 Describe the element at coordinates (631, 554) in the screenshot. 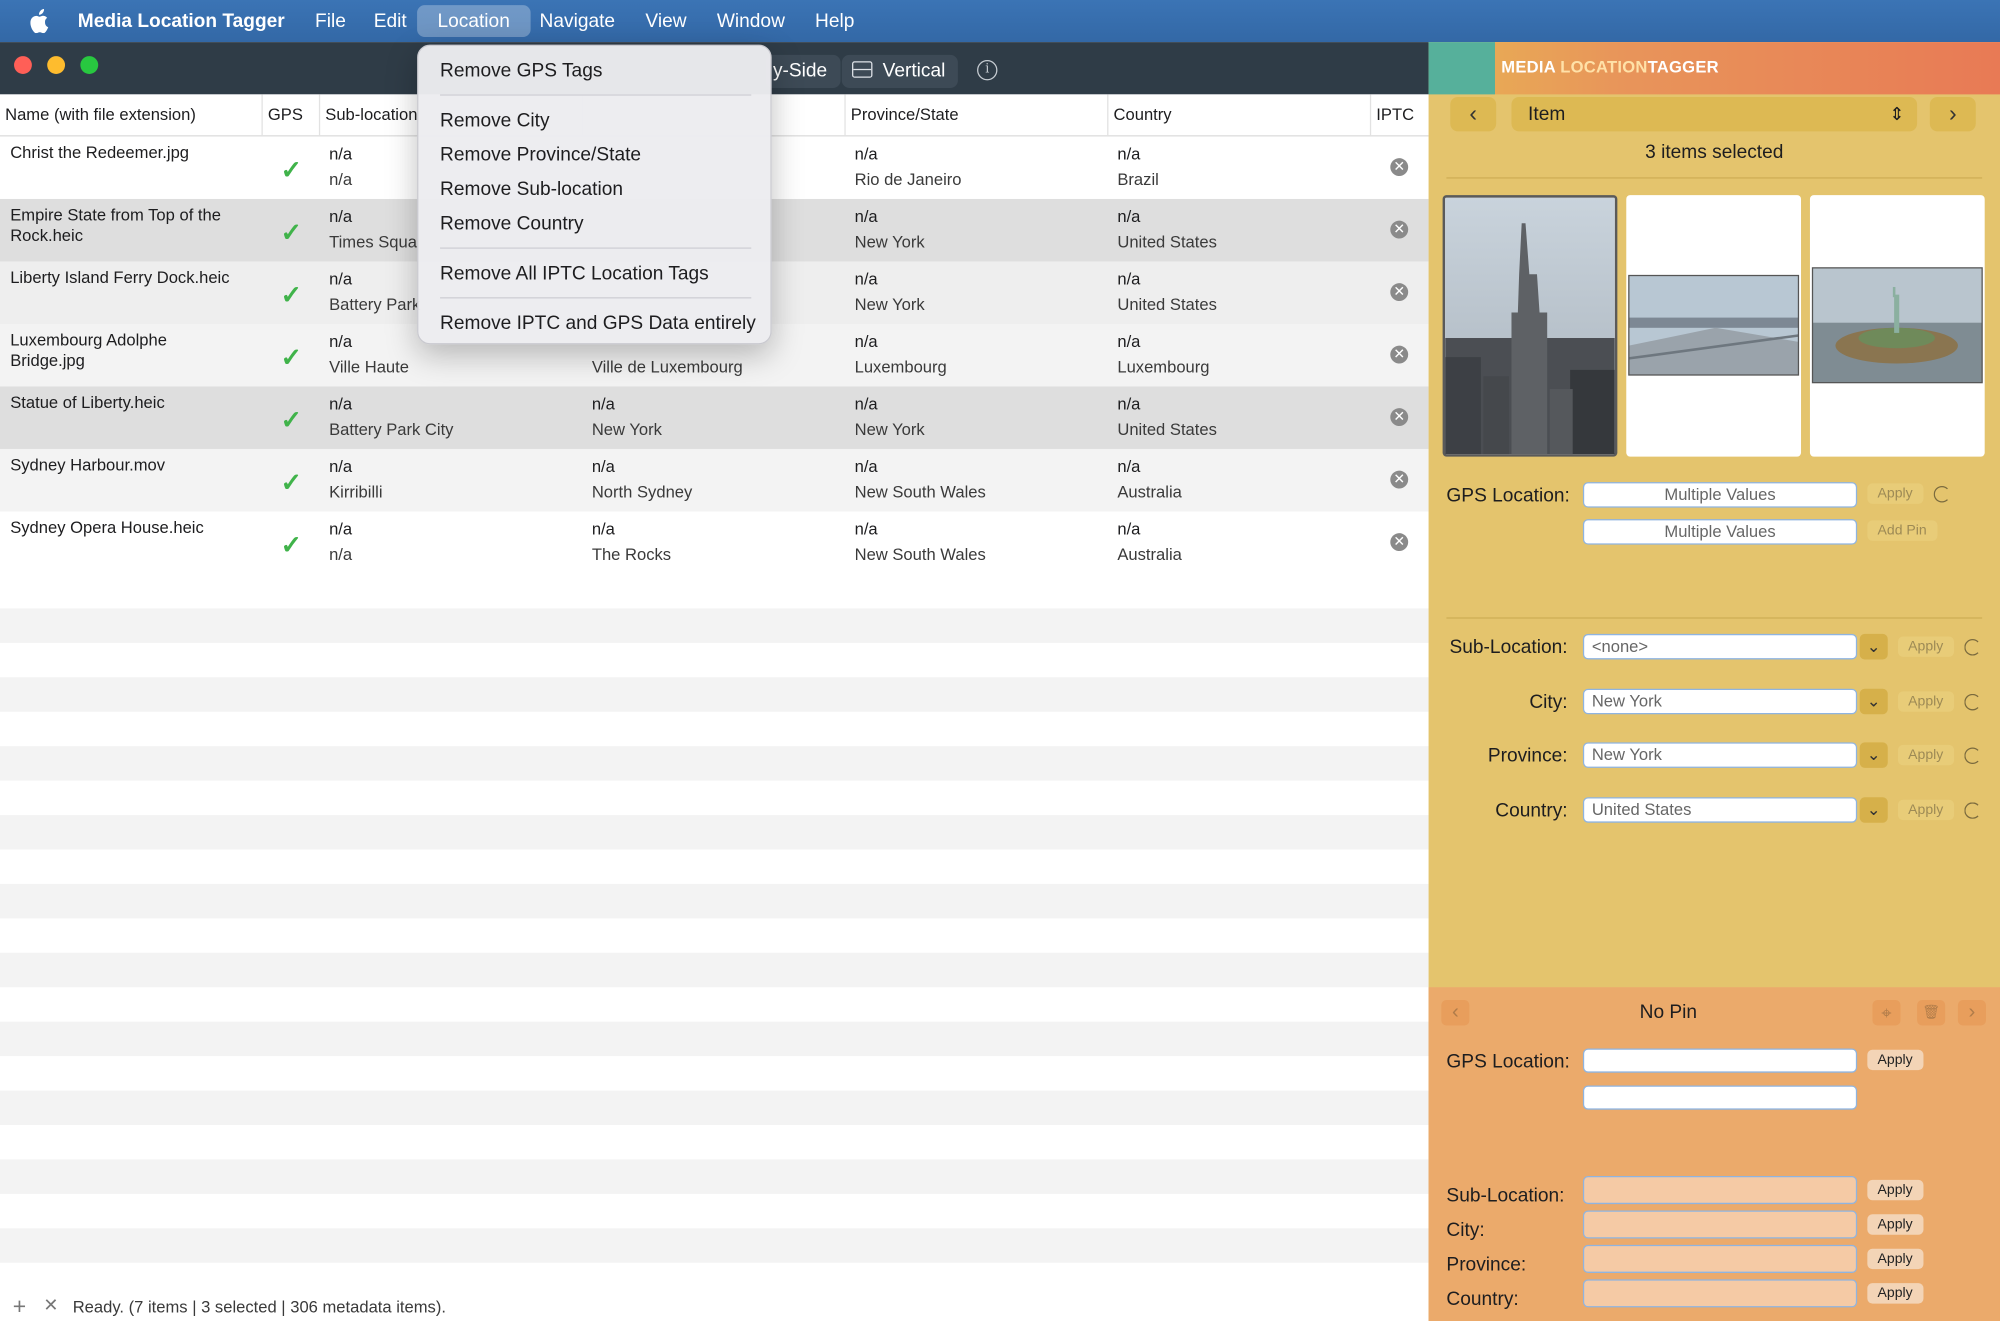

I see `city-gps-cell: The Rocks` at that location.